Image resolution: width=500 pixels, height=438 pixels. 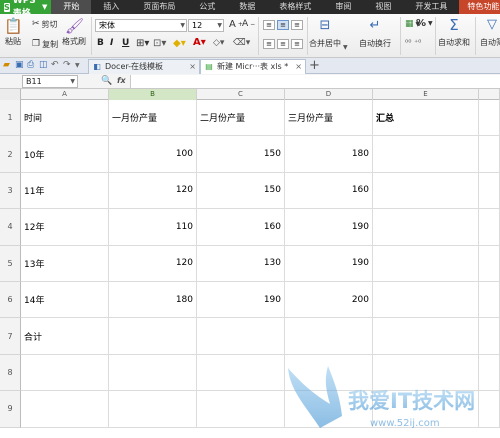 What do you see at coordinates (329, 336) in the screenshot?
I see `cell-d7` at bounding box center [329, 336].